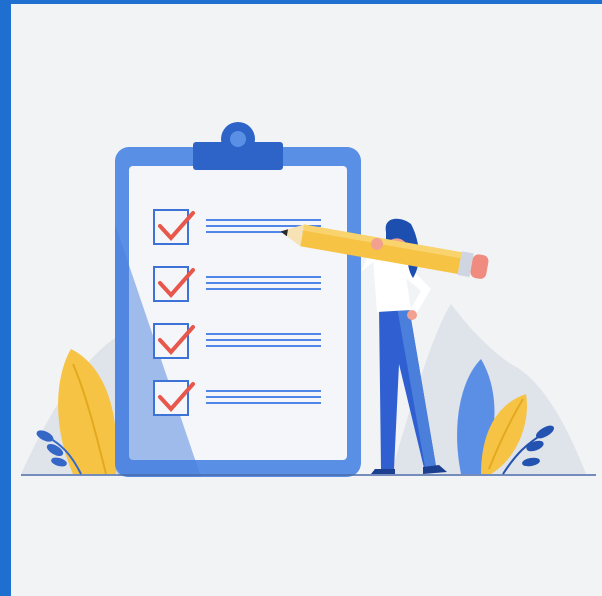 The height and width of the screenshot is (596, 602). I want to click on woman-hand-on-pencil, so click(377, 244).